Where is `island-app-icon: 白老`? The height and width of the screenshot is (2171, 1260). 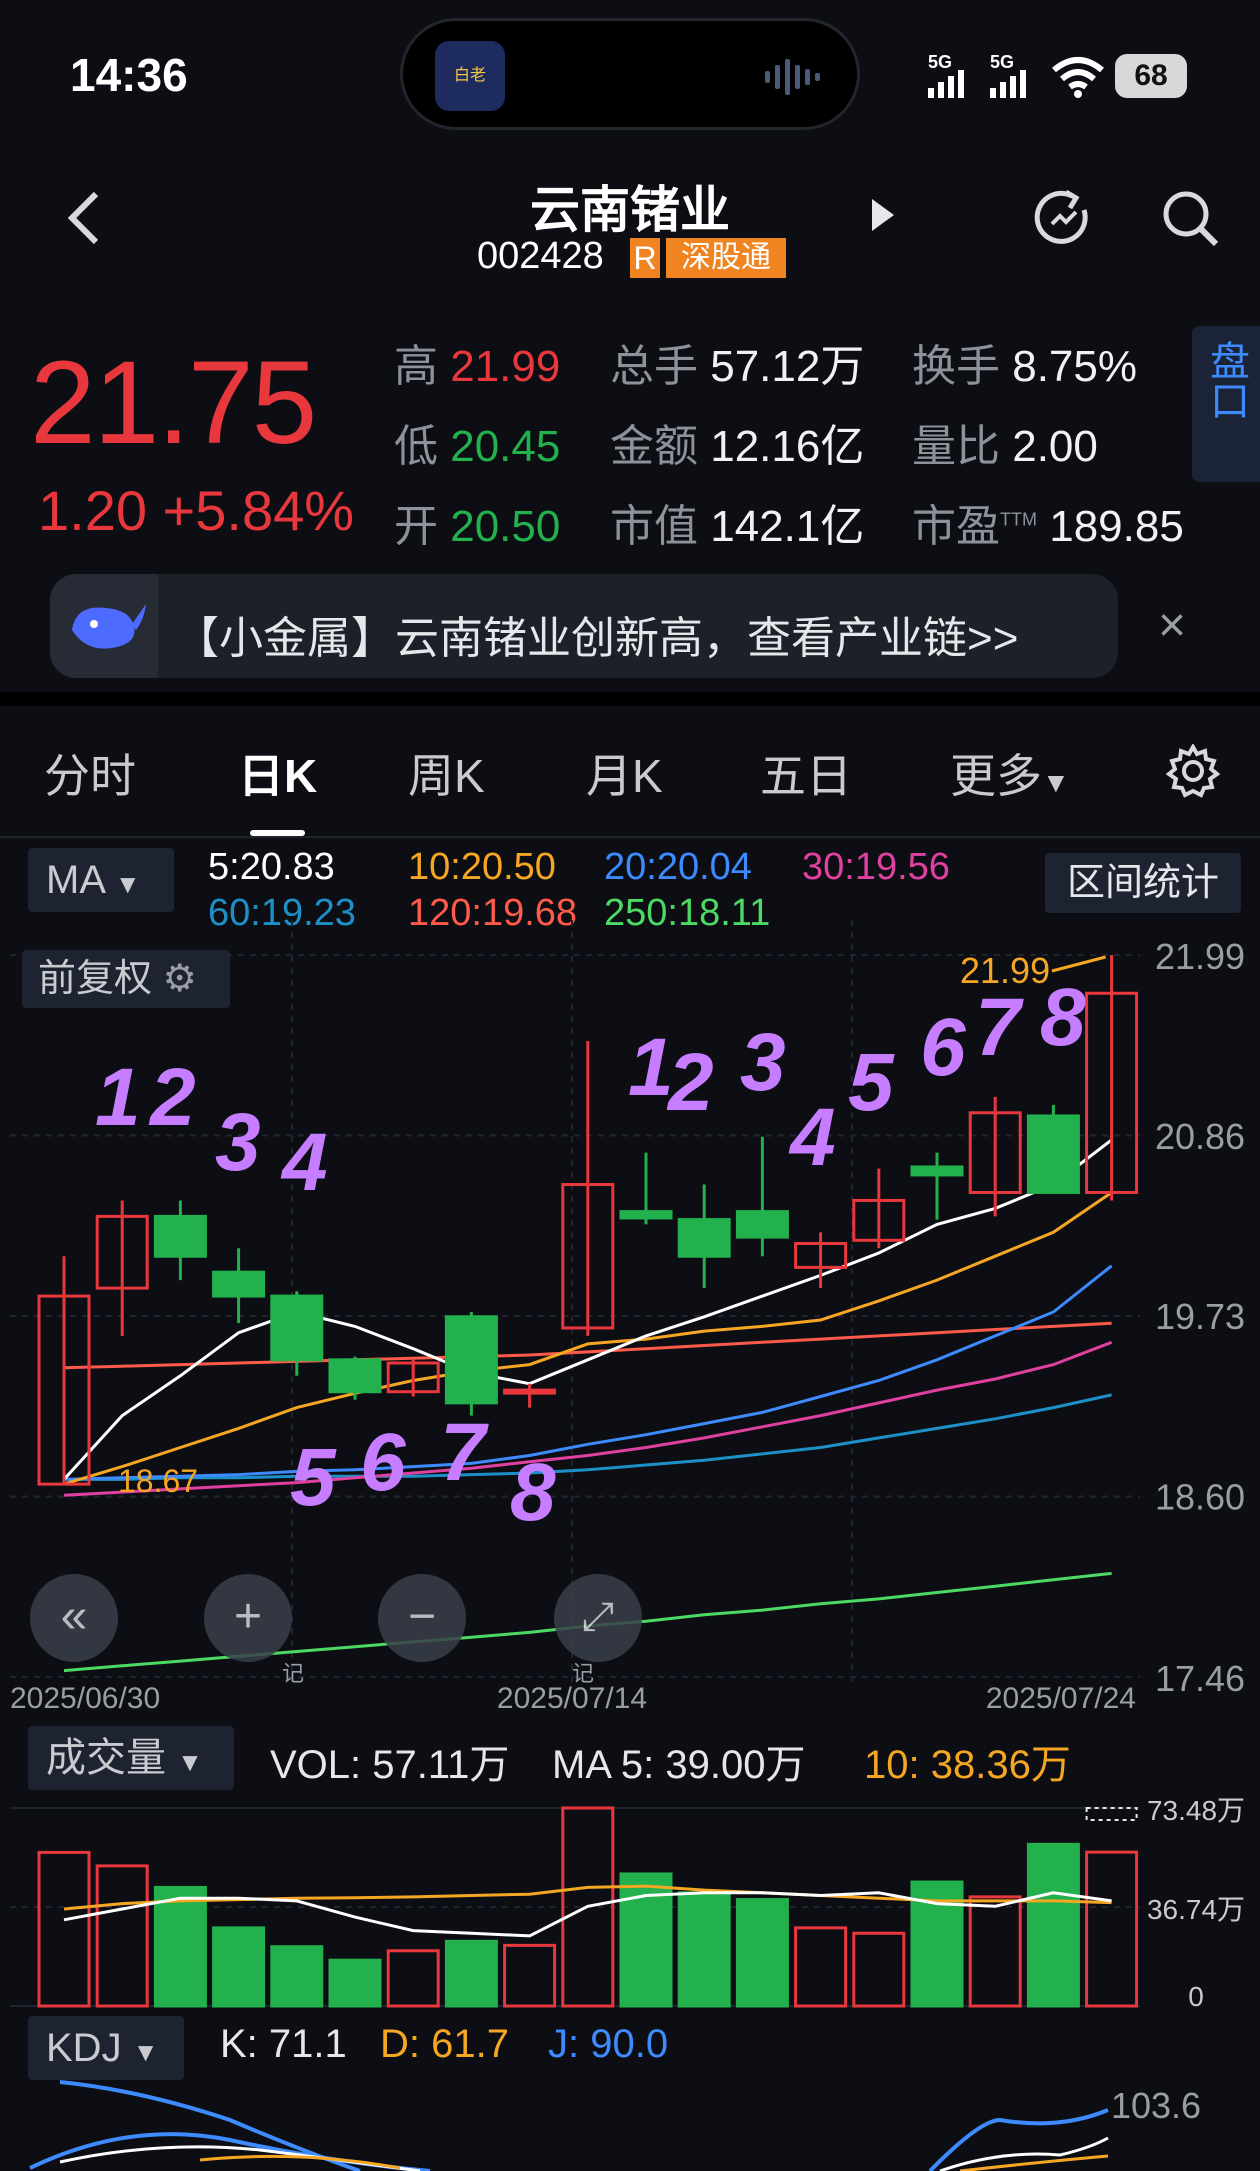 island-app-icon: 白老 is located at coordinates (470, 76).